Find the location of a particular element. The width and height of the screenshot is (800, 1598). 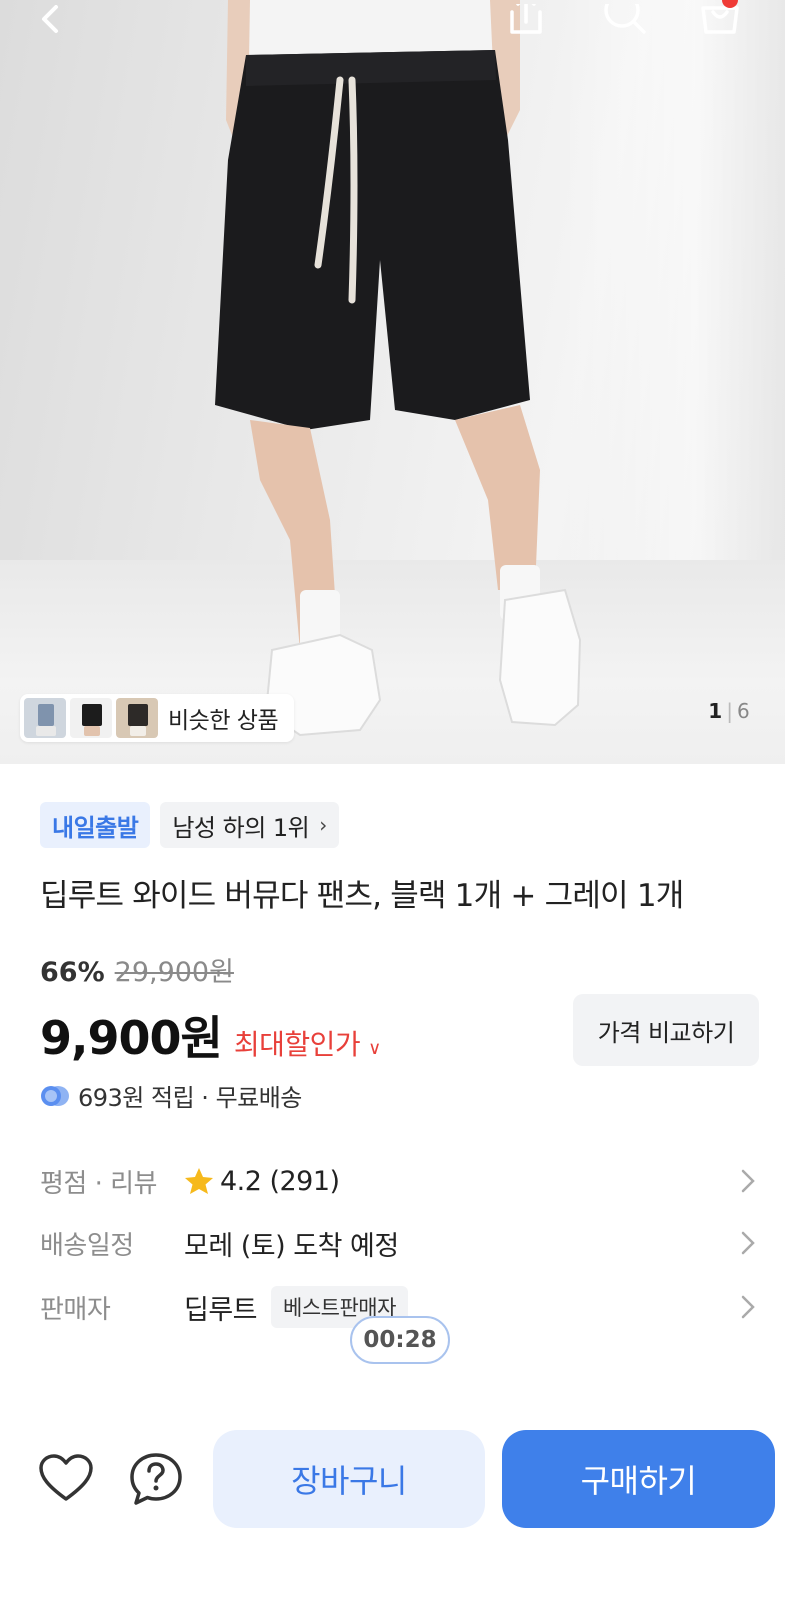

question-icon is located at coordinates (156, 1479).